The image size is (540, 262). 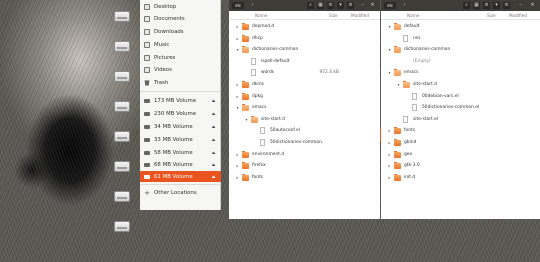 I want to click on file-row: ▸ dpkg, so click(x=304, y=96).